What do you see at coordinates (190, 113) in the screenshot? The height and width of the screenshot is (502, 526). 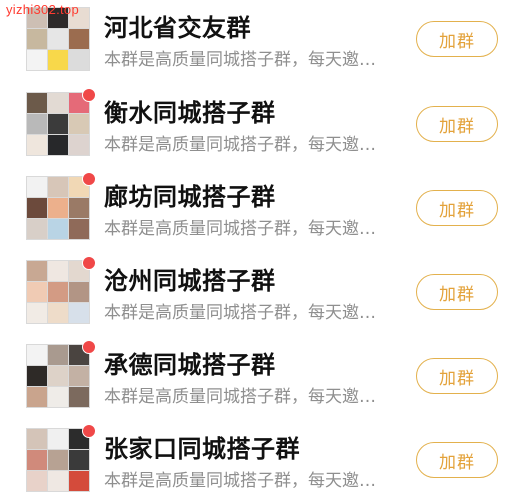 I see `group-name: 衡水同城搭子群` at bounding box center [190, 113].